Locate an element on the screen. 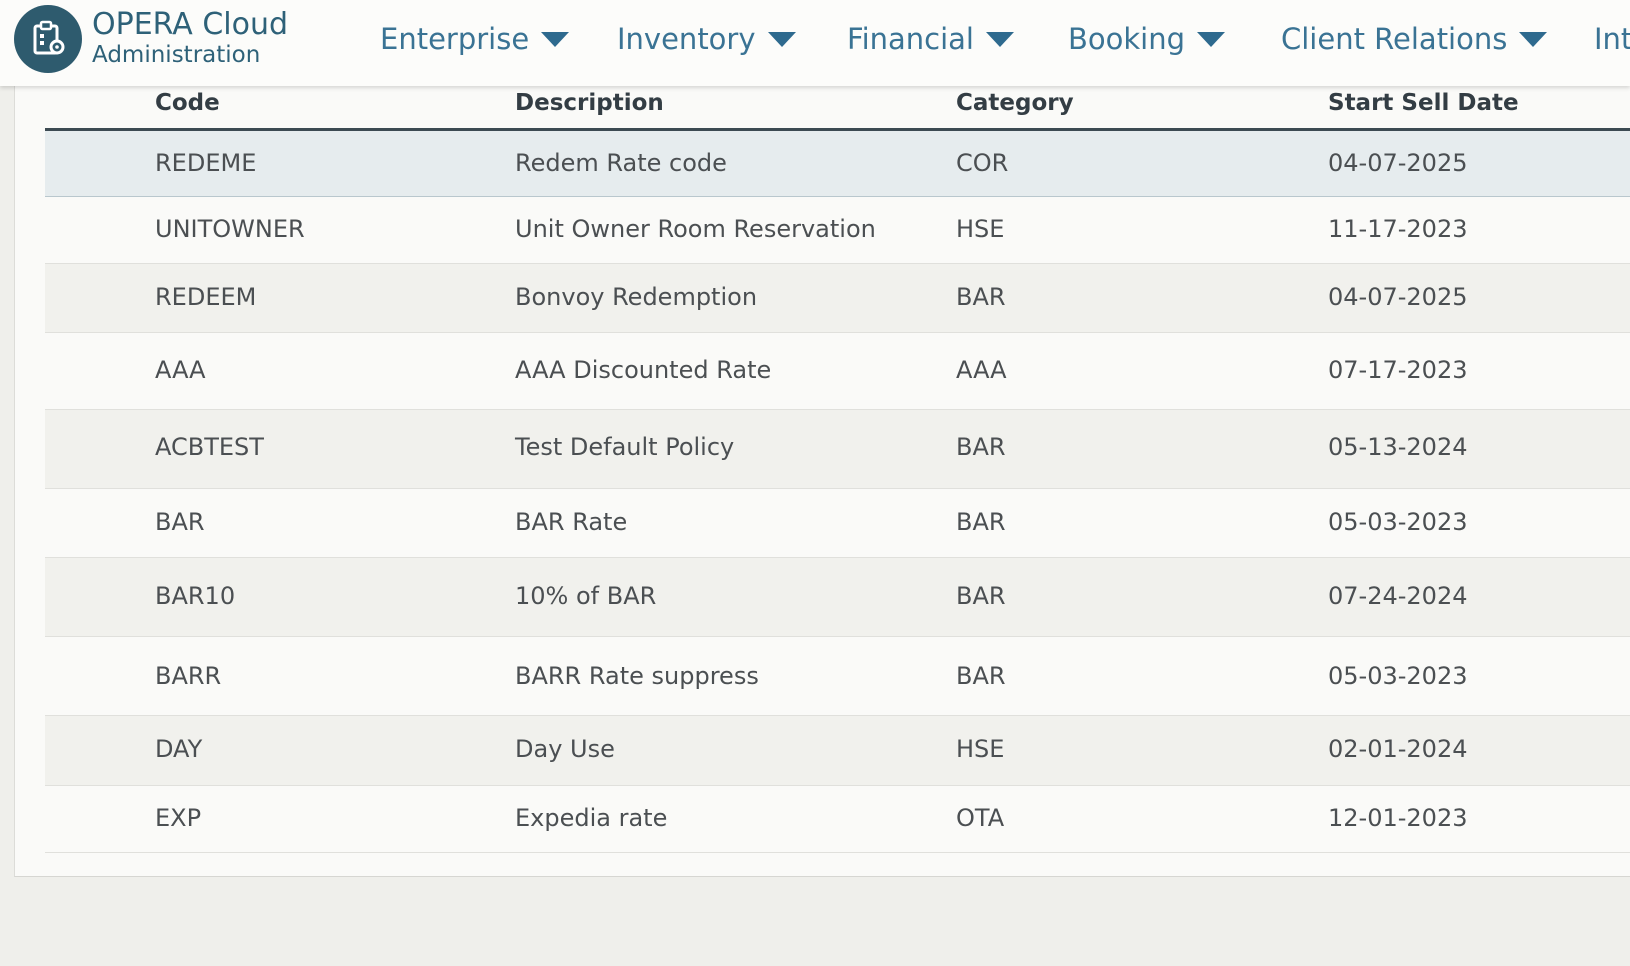 The height and width of the screenshot is (966, 1630). menu-label: Booking is located at coordinates (1127, 39).